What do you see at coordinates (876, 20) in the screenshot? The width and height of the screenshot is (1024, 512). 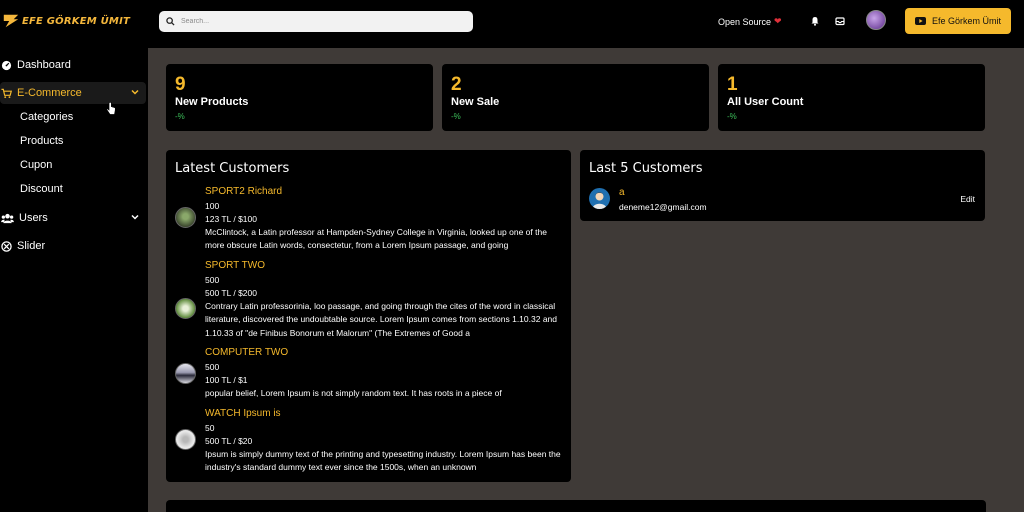 I see `user-avatar` at bounding box center [876, 20].